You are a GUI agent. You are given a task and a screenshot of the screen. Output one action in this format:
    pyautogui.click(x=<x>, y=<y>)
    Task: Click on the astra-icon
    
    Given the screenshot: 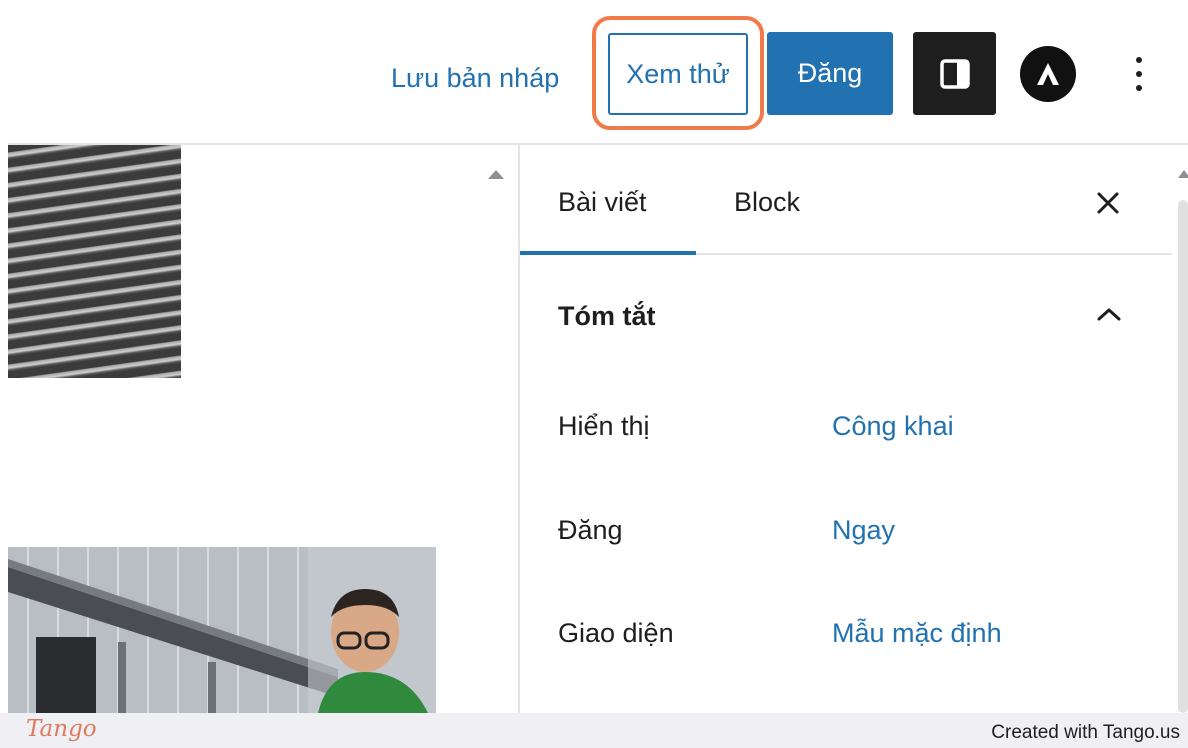 What is the action you would take?
    pyautogui.click(x=1048, y=74)
    